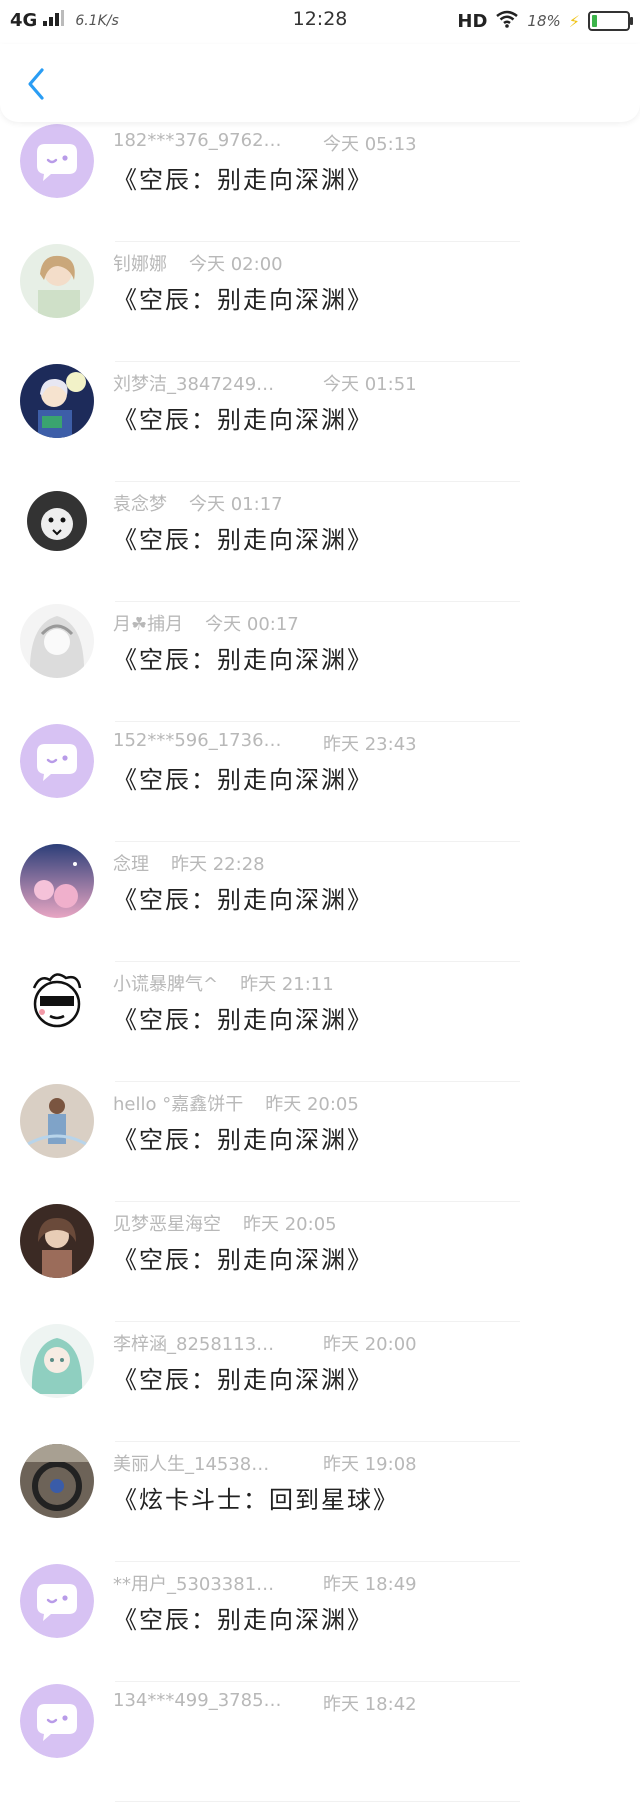  I want to click on message-meta: 152***596_1736… 昨天 23:43, so click(265, 742).